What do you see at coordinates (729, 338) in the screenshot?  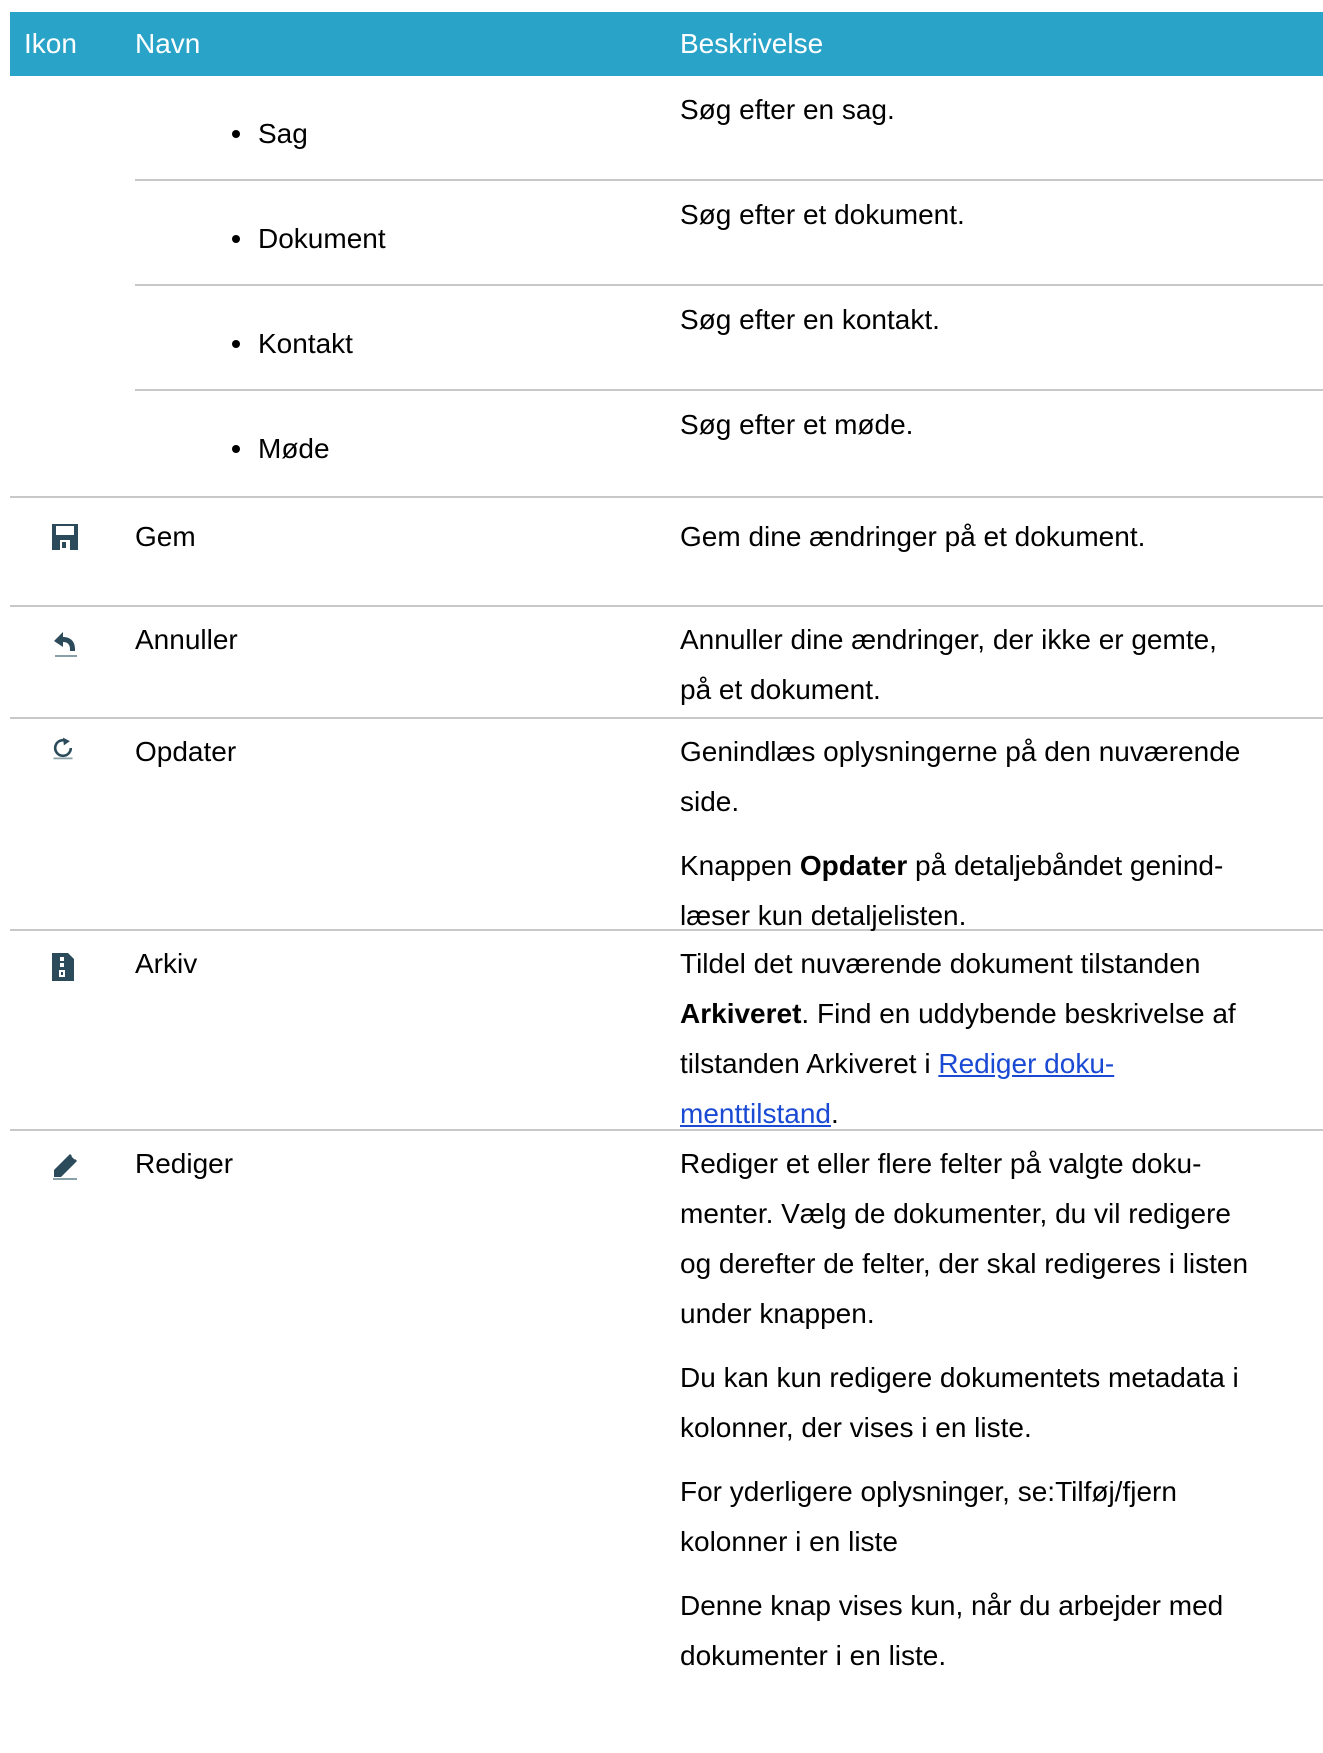 I see `table-row: Kontakt Søg efter en kontakt.` at bounding box center [729, 338].